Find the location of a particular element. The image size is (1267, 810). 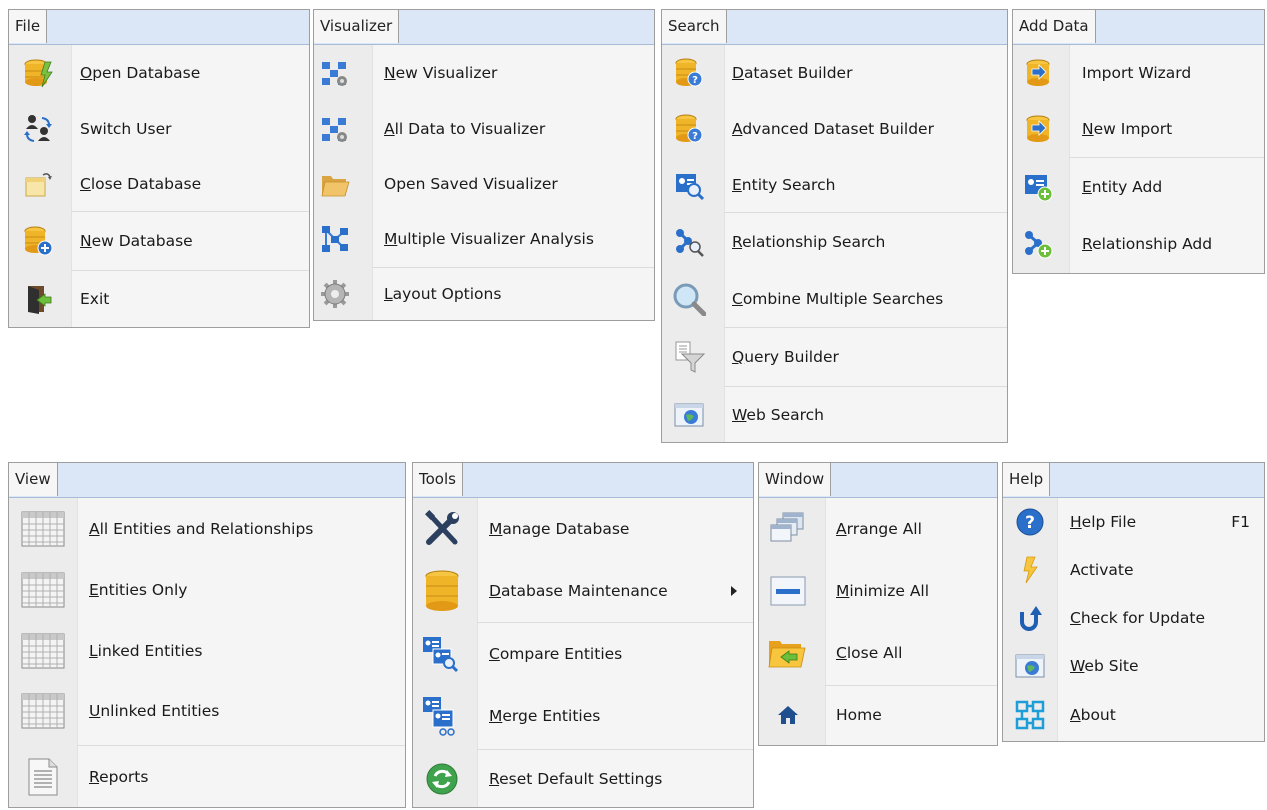

search-menu-header: Search is located at coordinates (834, 27).